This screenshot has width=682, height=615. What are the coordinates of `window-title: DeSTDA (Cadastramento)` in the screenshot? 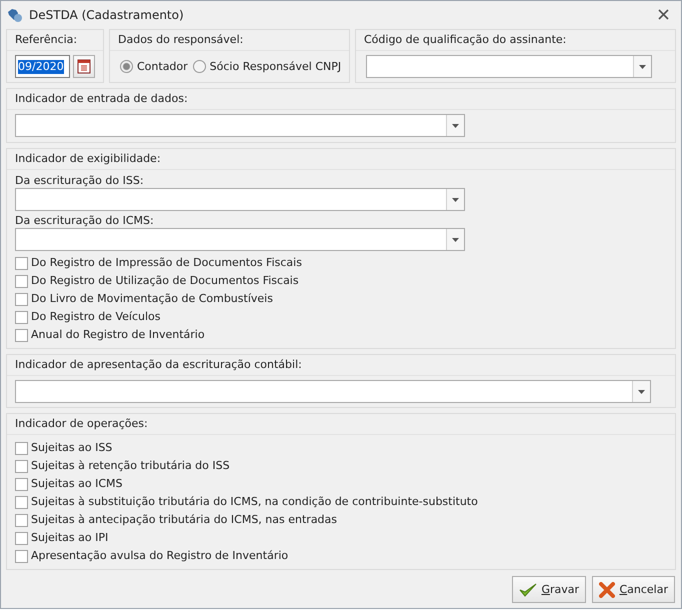 It's located at (106, 15).